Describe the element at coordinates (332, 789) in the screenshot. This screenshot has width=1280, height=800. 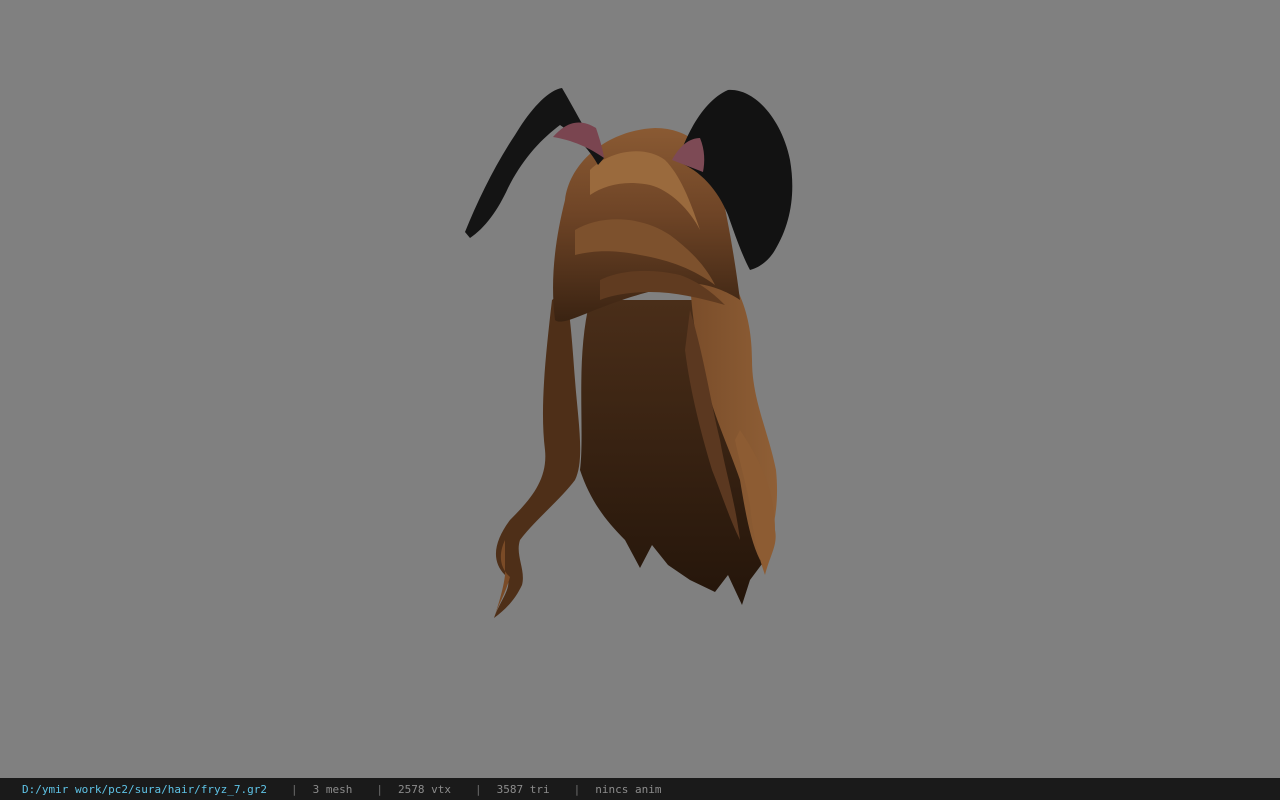
I see `mesh-count: 3 mesh` at that location.